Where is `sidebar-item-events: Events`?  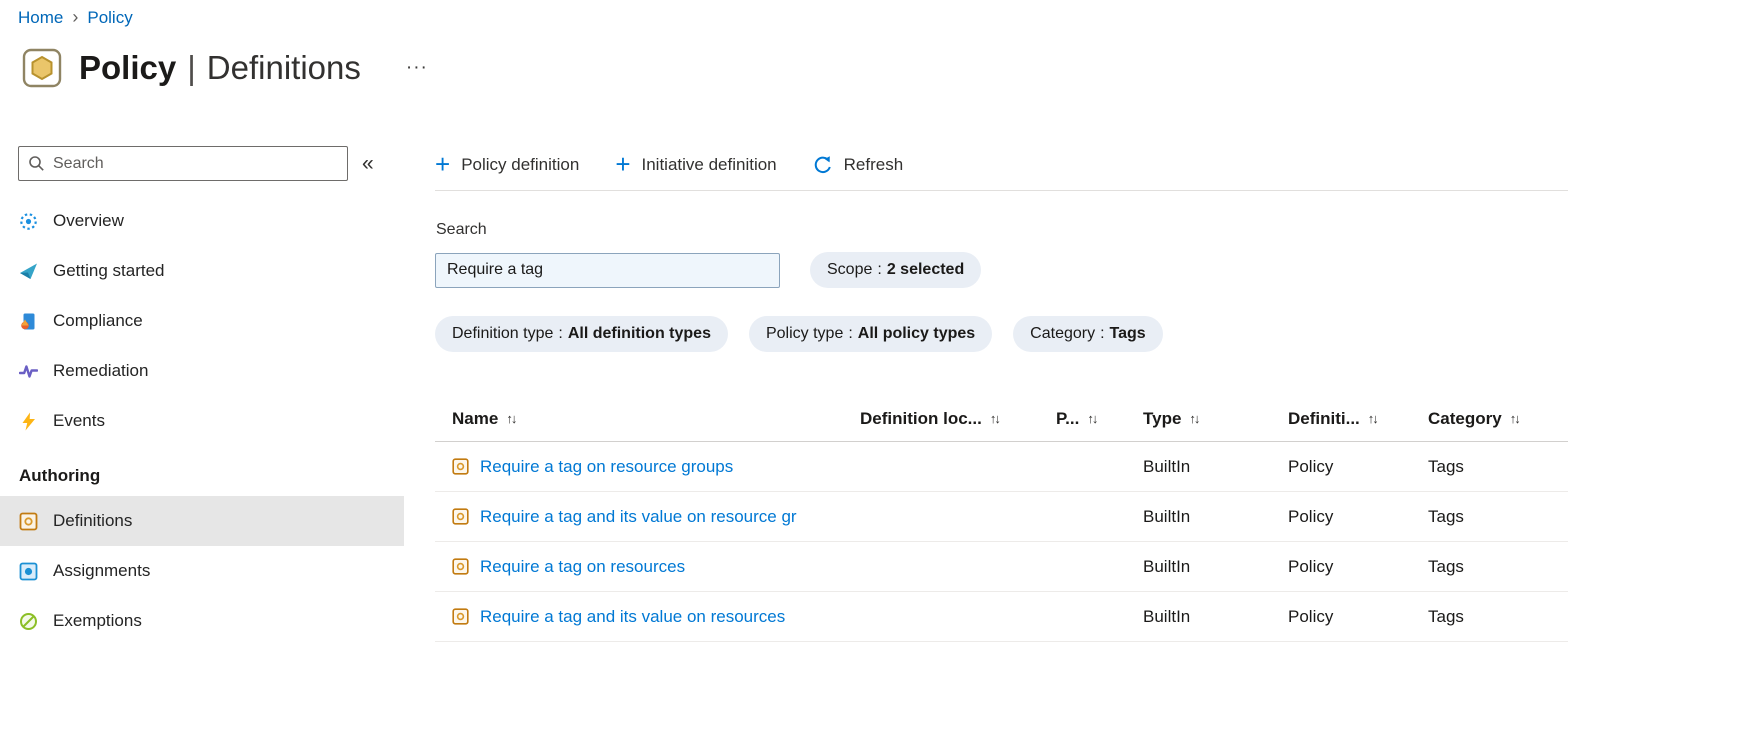 sidebar-item-events: Events is located at coordinates (202, 421).